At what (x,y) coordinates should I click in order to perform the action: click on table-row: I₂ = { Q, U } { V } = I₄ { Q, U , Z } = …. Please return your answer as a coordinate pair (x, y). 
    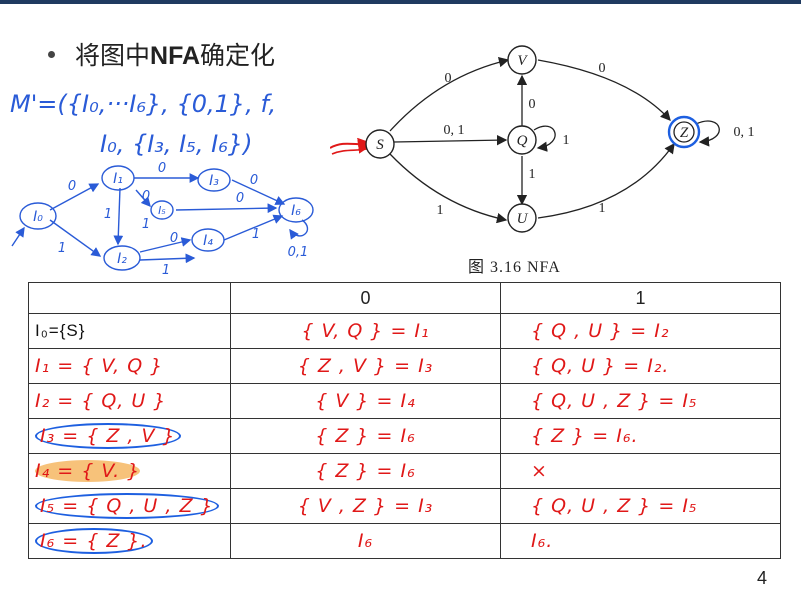
    Looking at the image, I should click on (404, 401).